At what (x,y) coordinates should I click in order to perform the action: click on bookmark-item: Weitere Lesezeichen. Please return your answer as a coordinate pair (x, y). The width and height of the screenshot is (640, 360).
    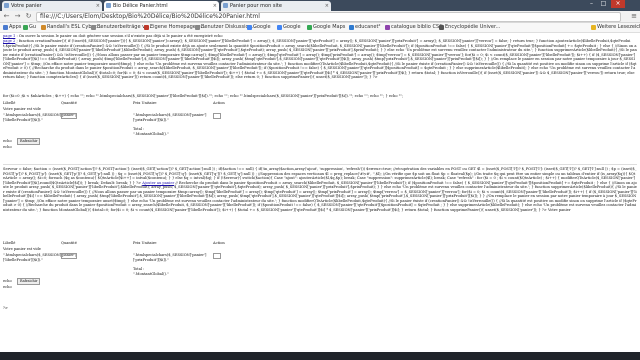
    Looking at the image, I should click on (615, 27).